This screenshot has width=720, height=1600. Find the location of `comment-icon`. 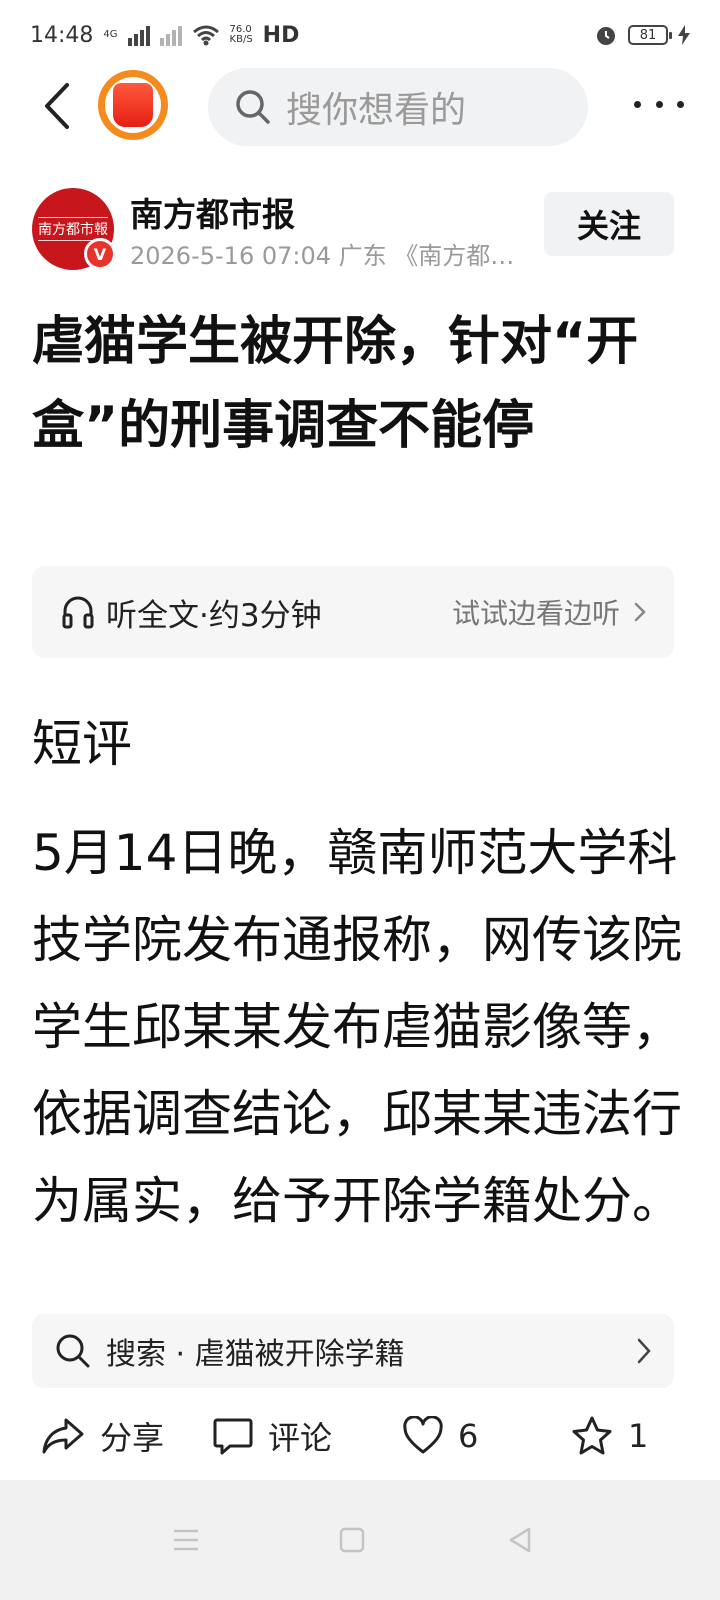

comment-icon is located at coordinates (233, 1436).